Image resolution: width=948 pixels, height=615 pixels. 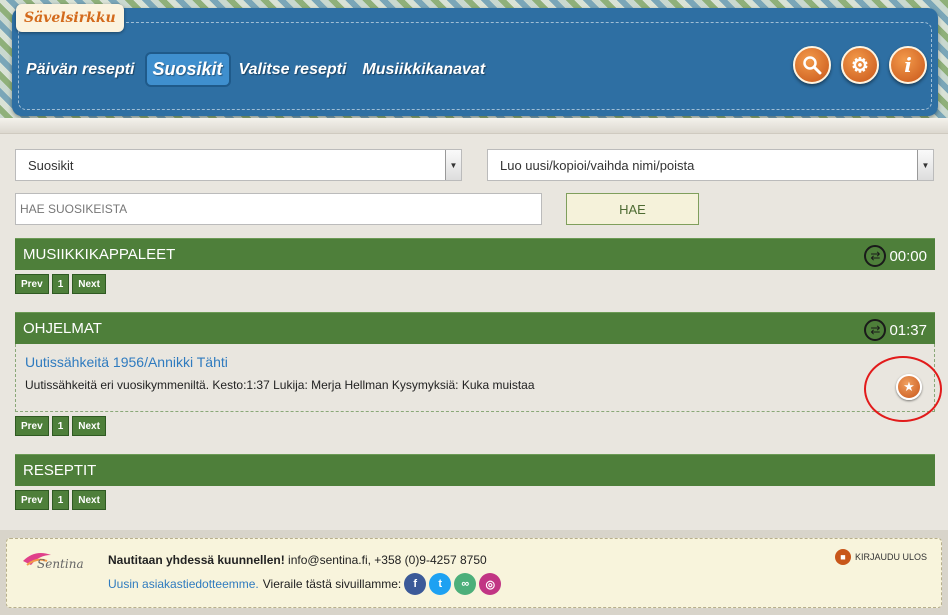 I want to click on recipes-pager: Prev 1 Next, so click(x=62, y=500).